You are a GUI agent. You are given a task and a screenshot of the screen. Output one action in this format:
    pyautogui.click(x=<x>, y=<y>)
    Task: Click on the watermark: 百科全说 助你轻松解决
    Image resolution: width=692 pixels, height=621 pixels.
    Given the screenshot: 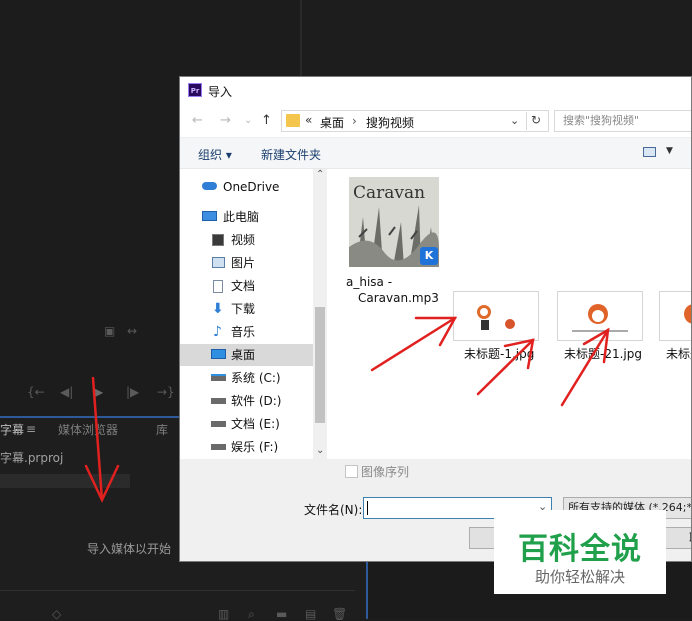 What is the action you would take?
    pyautogui.click(x=580, y=552)
    